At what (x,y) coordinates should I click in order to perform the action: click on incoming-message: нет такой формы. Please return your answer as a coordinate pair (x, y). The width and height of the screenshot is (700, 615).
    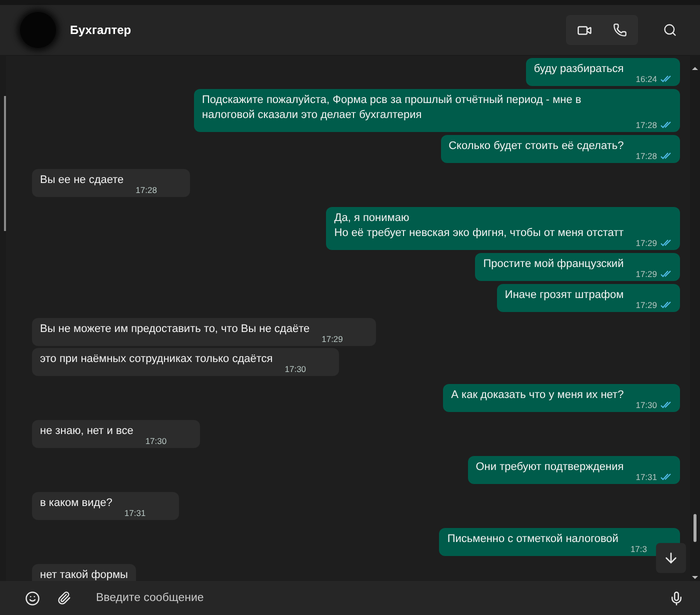
    Looking at the image, I should click on (84, 572).